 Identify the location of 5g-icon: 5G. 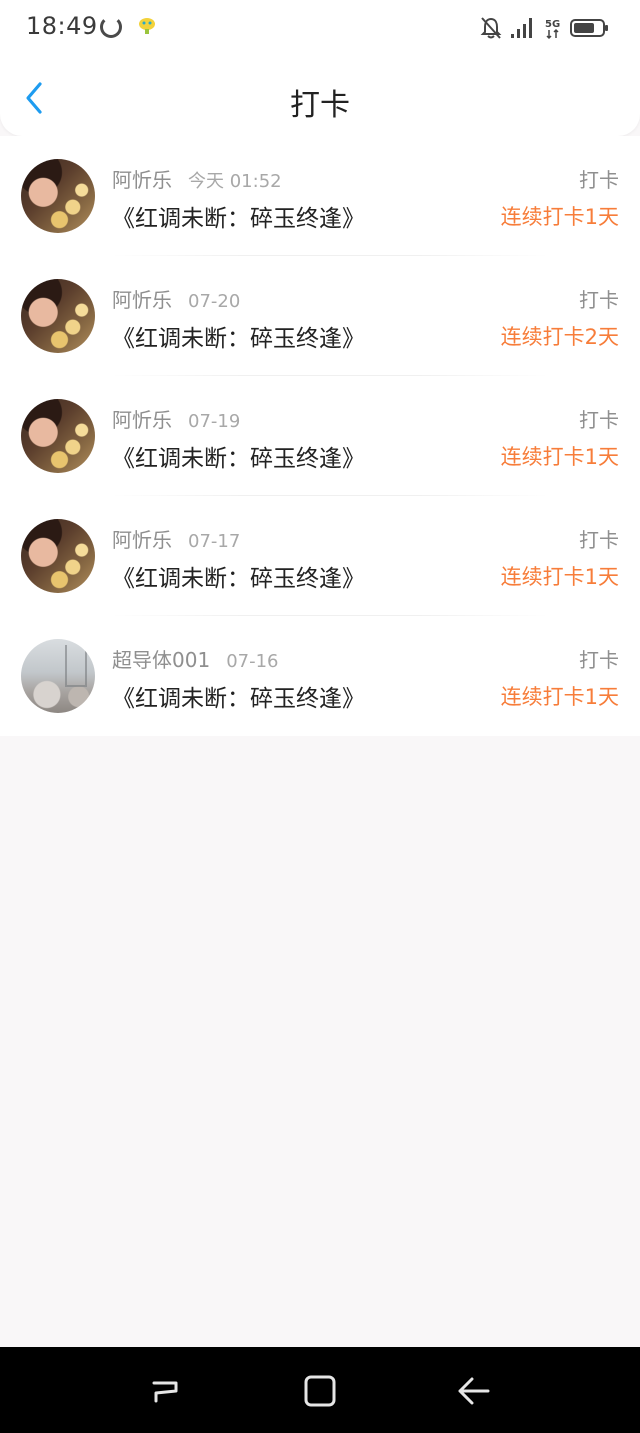
(552, 29).